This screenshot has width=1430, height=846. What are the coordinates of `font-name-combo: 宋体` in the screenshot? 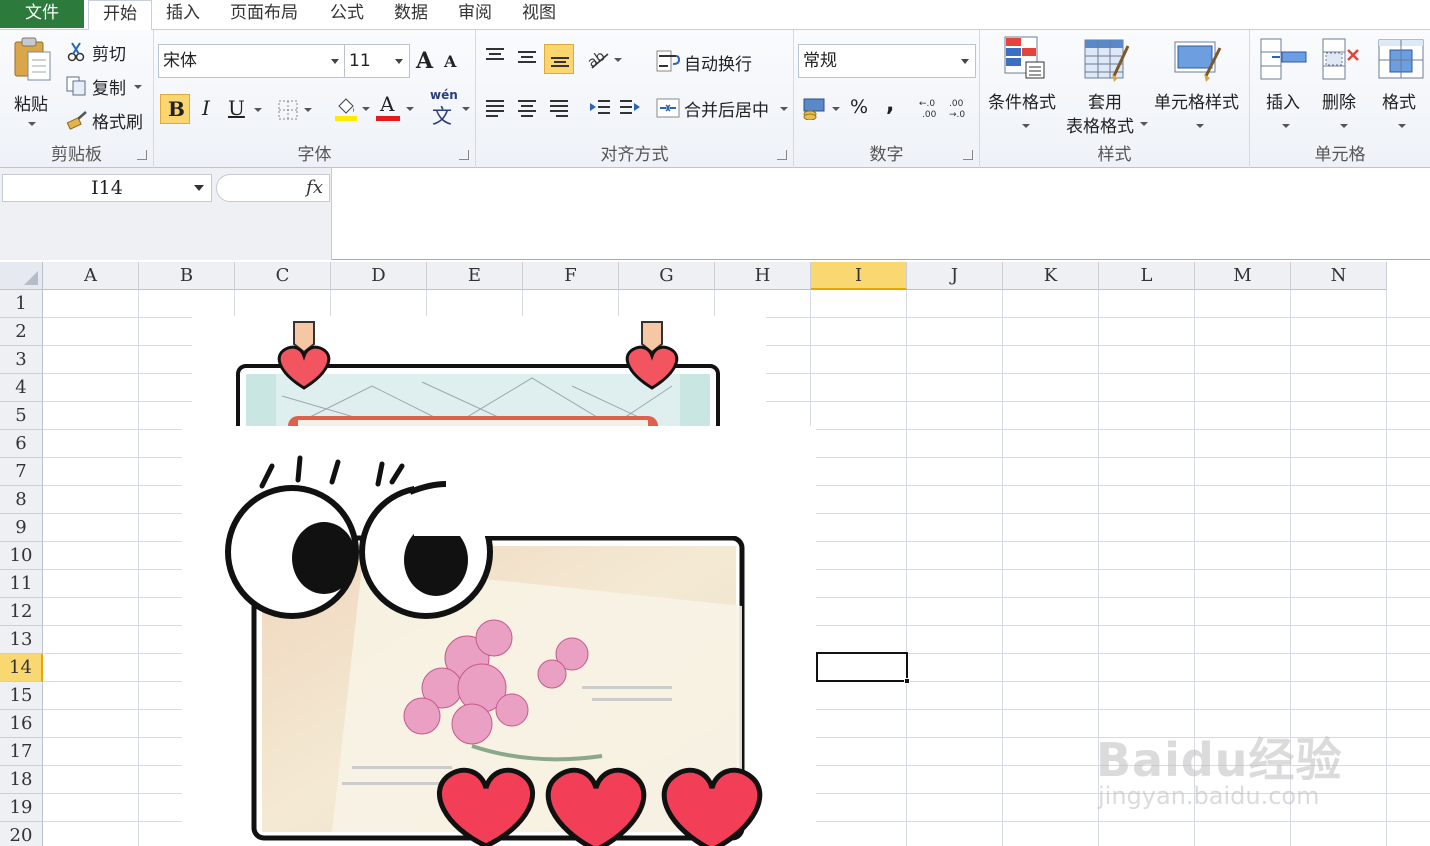 It's located at (252, 61).